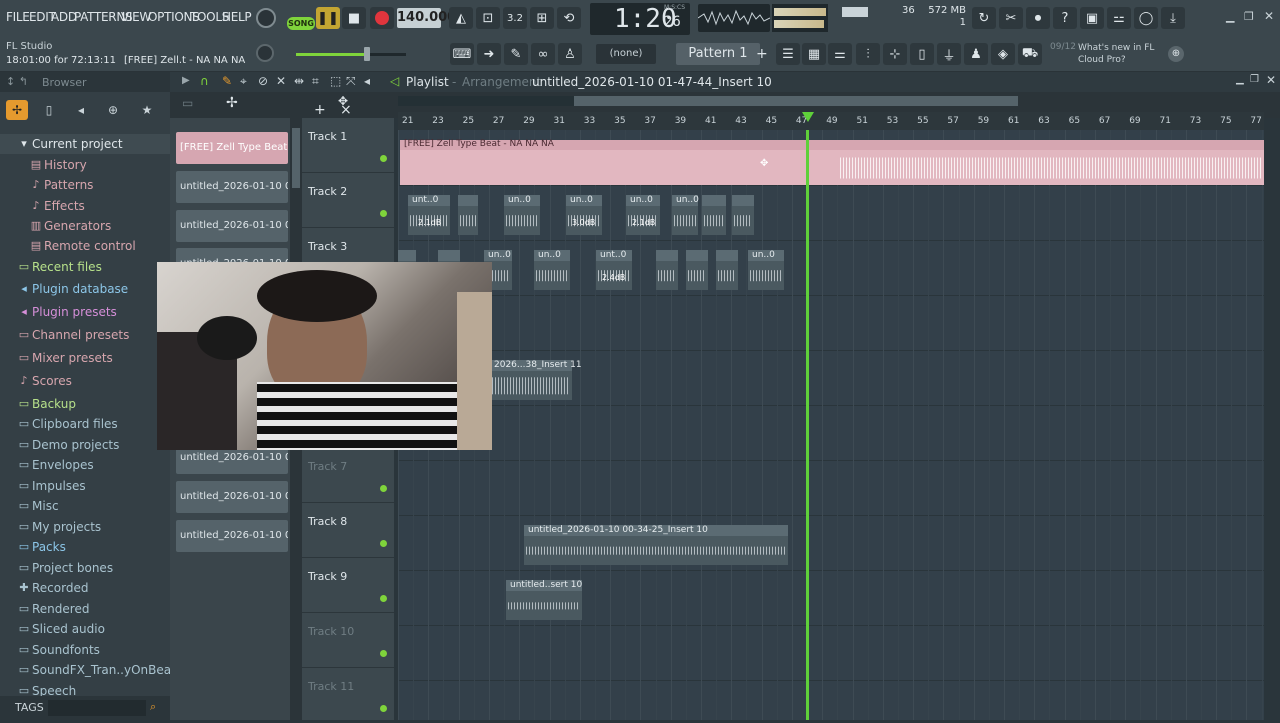 This screenshot has height=723, width=1280. What do you see at coordinates (136, 17) in the screenshot?
I see `menu-view: VIEW` at bounding box center [136, 17].